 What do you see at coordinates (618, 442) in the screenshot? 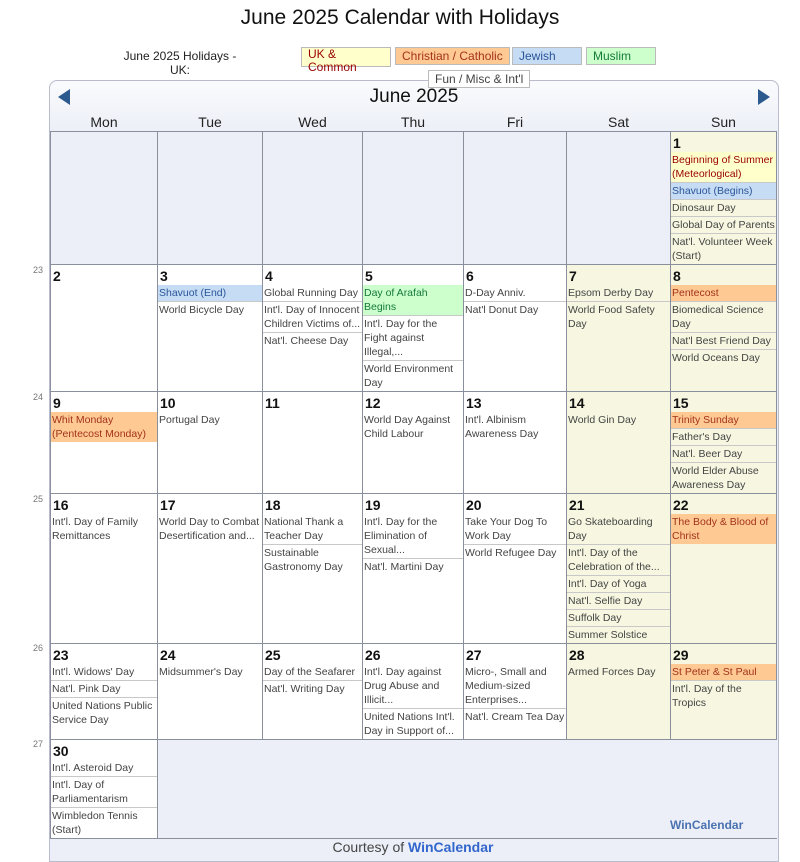
I see `day-cell: 14 World Gin Day` at bounding box center [618, 442].